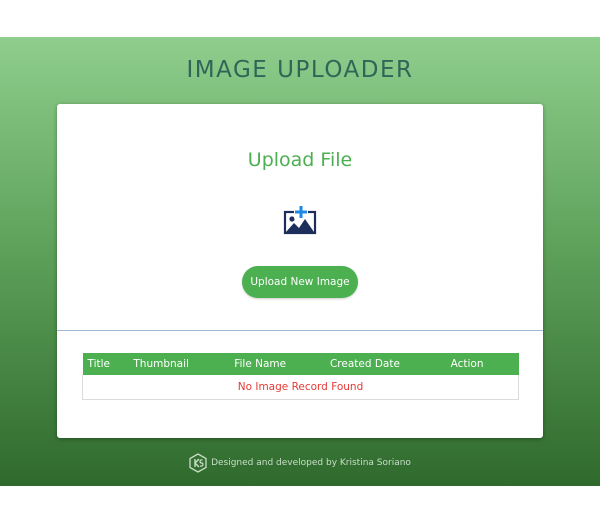 The image size is (600, 522). Describe the element at coordinates (300, 160) in the screenshot. I see `upload-heading: Upload File` at that location.